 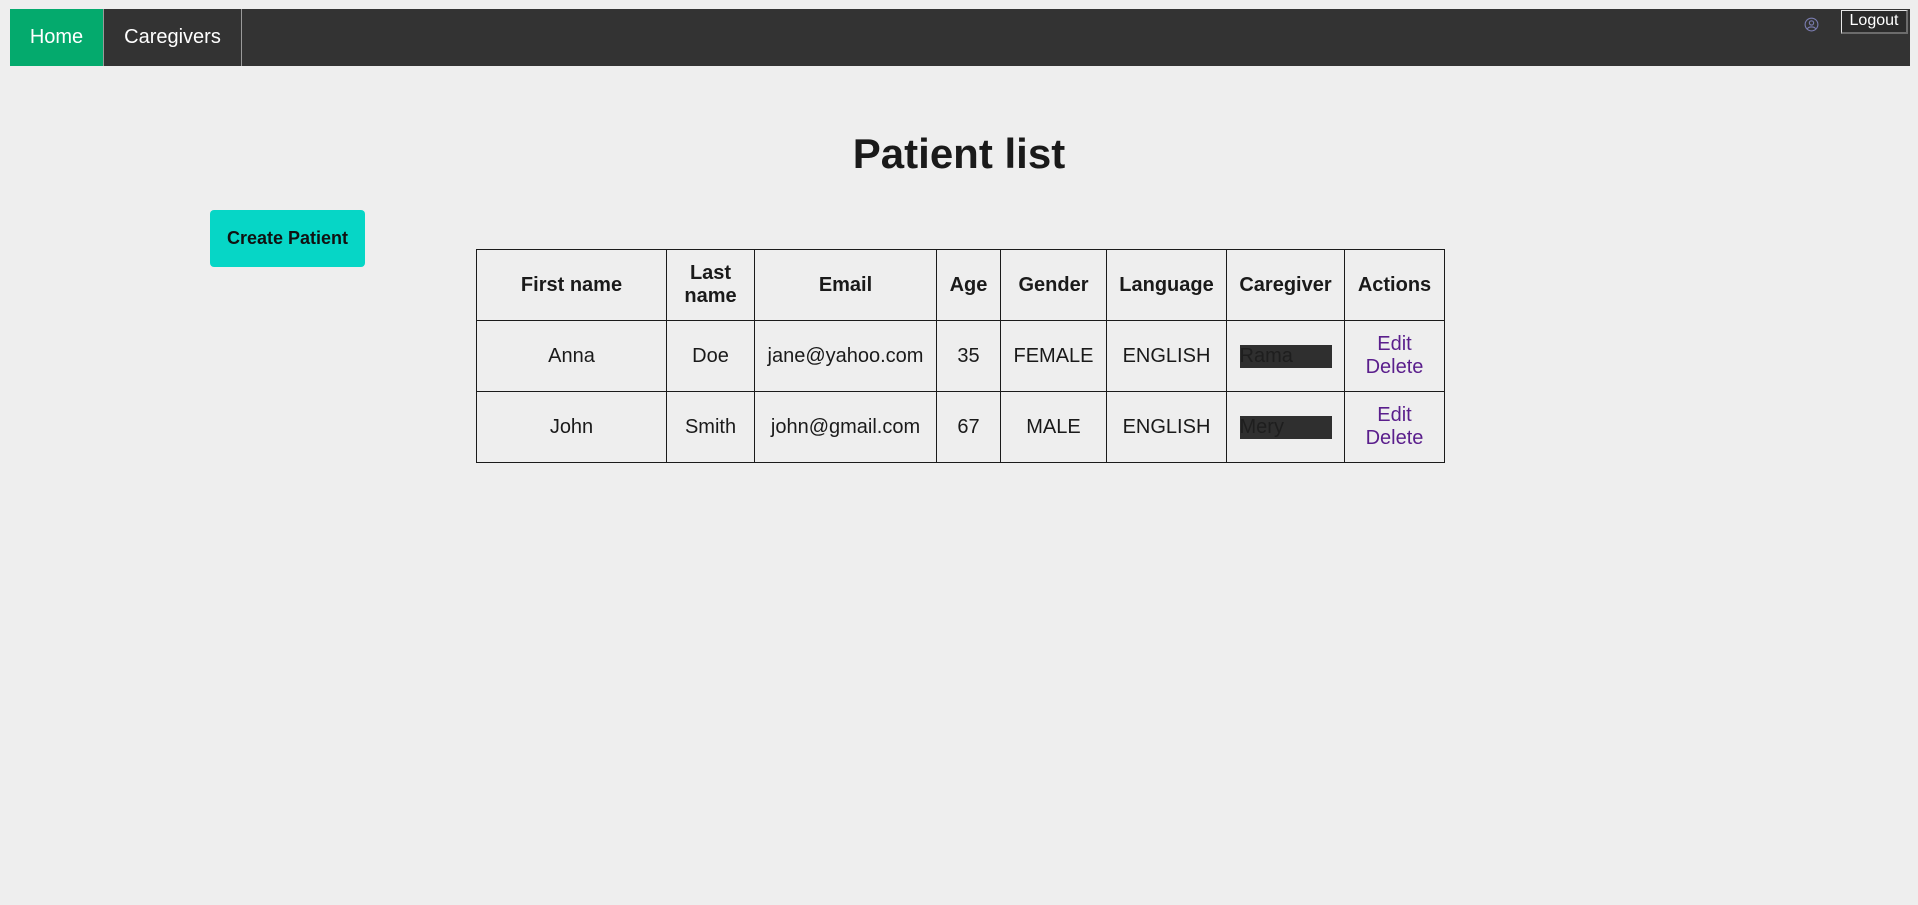 What do you see at coordinates (845, 427) in the screenshot?
I see `cell-email: john@gmail.com` at bounding box center [845, 427].